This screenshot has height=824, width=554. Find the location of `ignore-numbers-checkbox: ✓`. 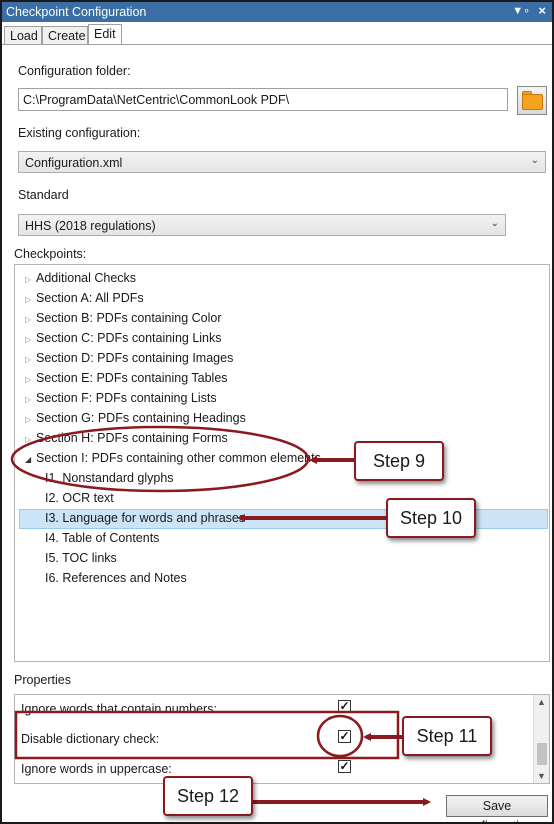

ignore-numbers-checkbox: ✓ is located at coordinates (344, 706).